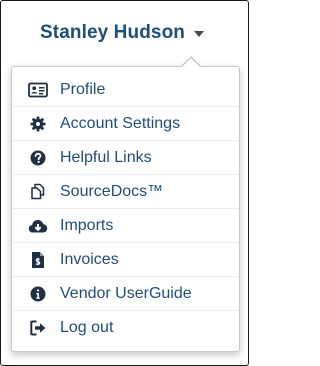 This screenshot has height=366, width=320. I want to click on menu-item-invoices: Invoices, so click(125, 260).